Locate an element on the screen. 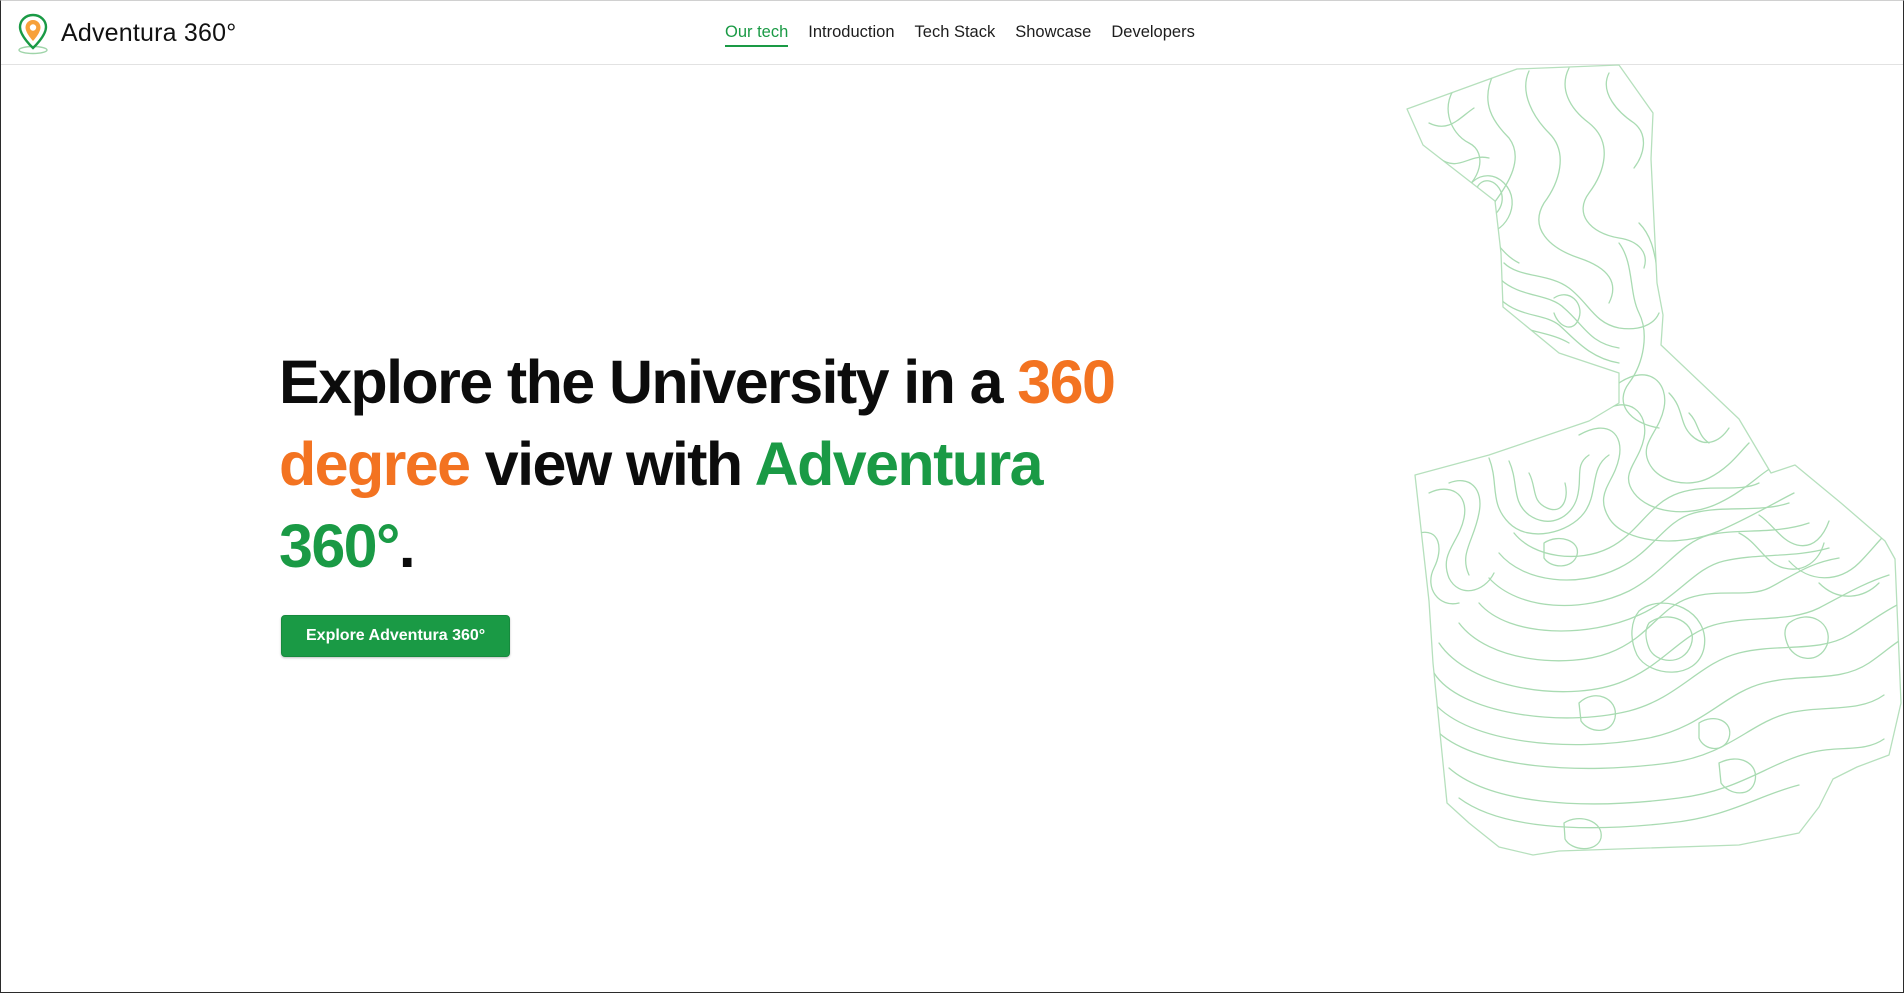 Image resolution: width=1904 pixels, height=993 pixels. nav-item-our-tech: Our tech is located at coordinates (757, 34).